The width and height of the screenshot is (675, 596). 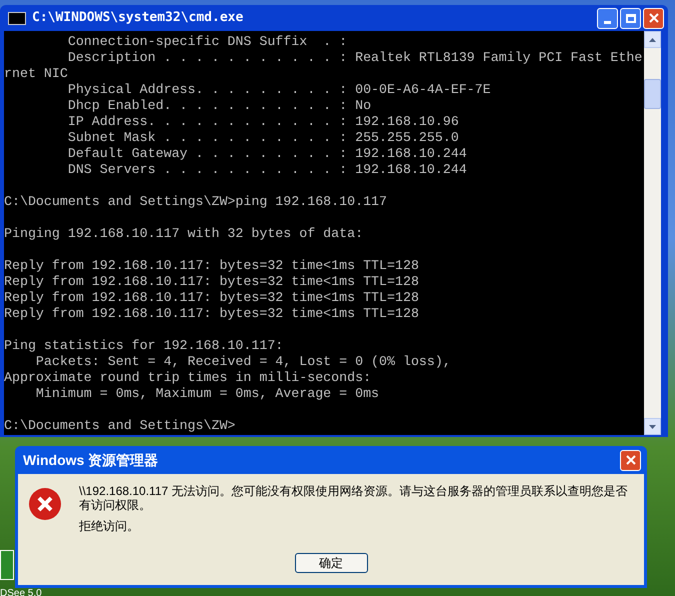 What do you see at coordinates (219, 106) in the screenshot?
I see `console-line: Dhcp Enabled. . . . . . . . . . . : No` at bounding box center [219, 106].